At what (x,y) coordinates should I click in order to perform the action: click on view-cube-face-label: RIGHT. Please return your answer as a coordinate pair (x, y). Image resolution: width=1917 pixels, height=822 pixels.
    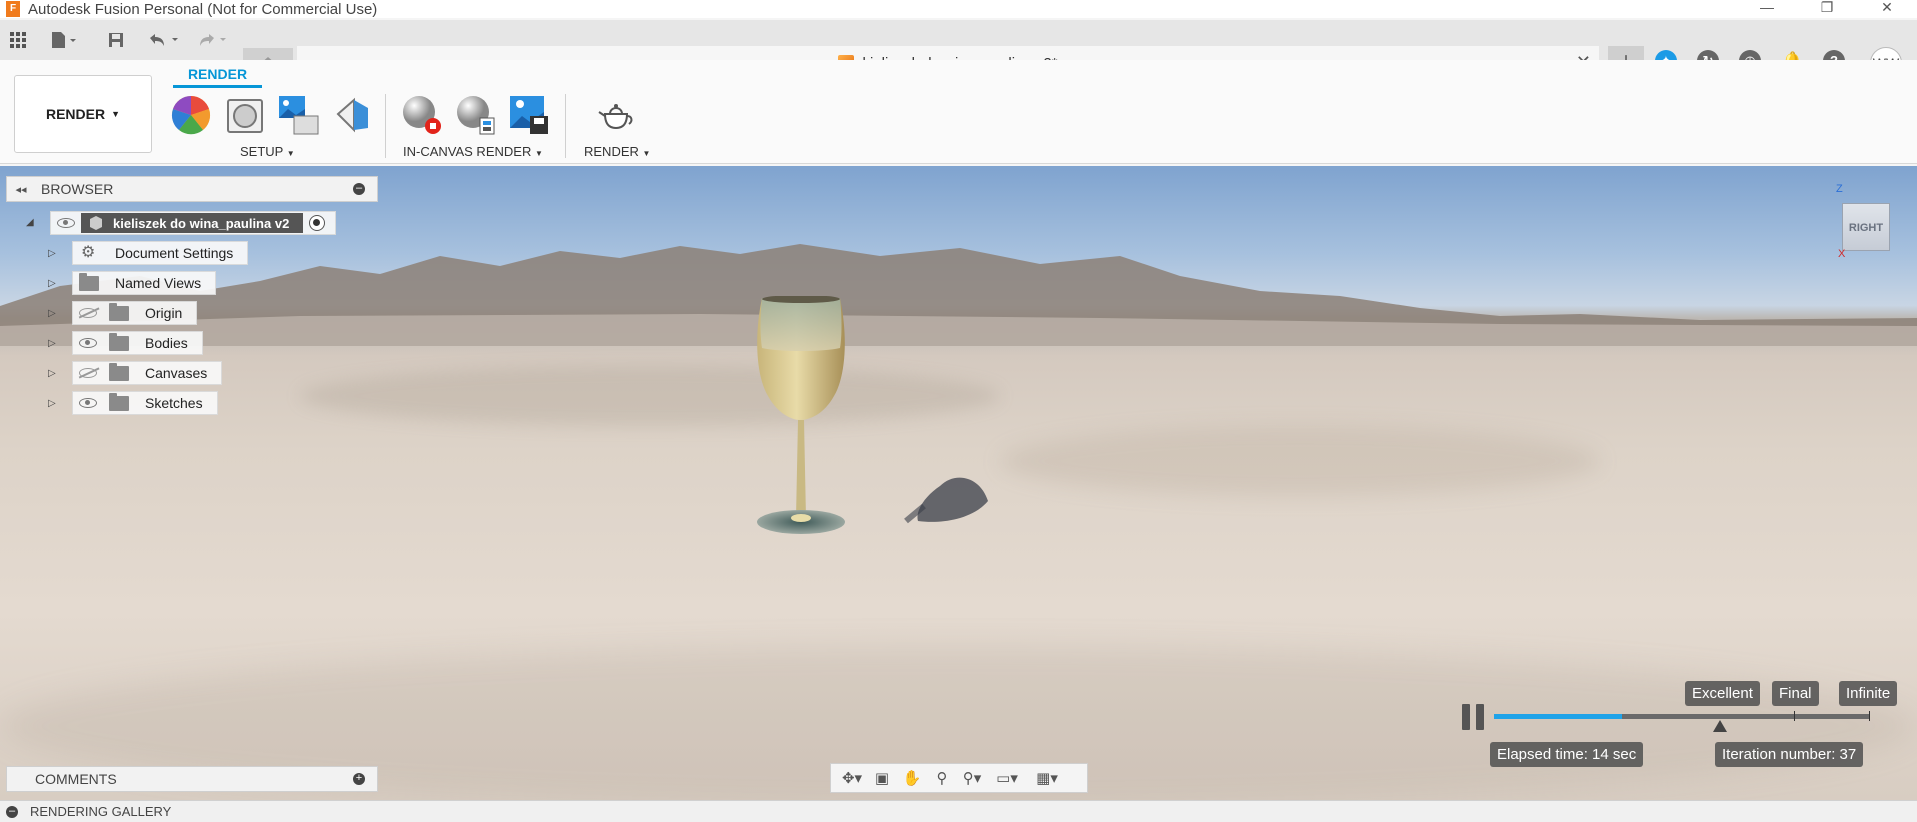
    Looking at the image, I should click on (1866, 228).